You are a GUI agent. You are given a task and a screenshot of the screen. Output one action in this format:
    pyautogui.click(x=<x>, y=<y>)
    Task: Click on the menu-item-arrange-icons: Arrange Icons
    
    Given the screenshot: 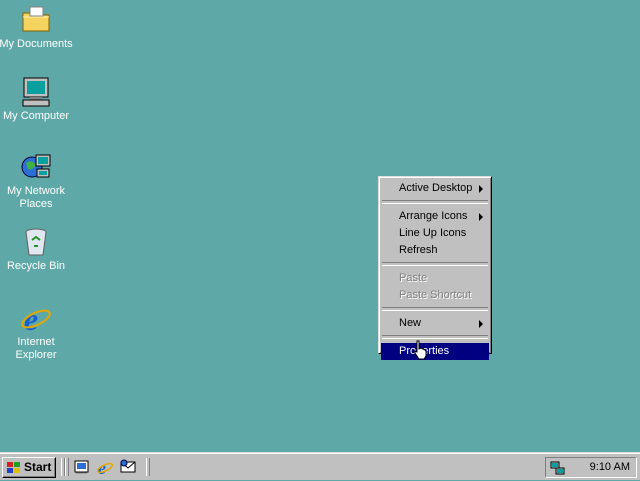 What is the action you would take?
    pyautogui.click(x=435, y=216)
    